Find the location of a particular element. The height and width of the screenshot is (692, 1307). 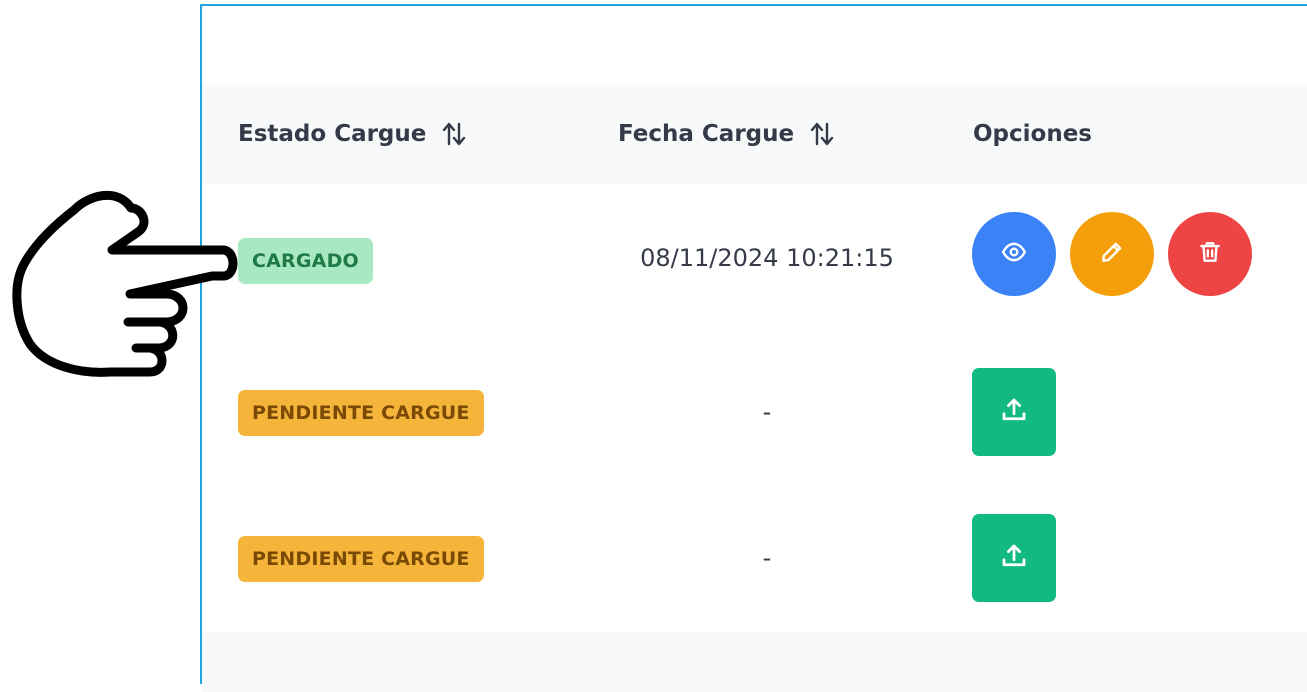

pencil-icon is located at coordinates (1112, 254).